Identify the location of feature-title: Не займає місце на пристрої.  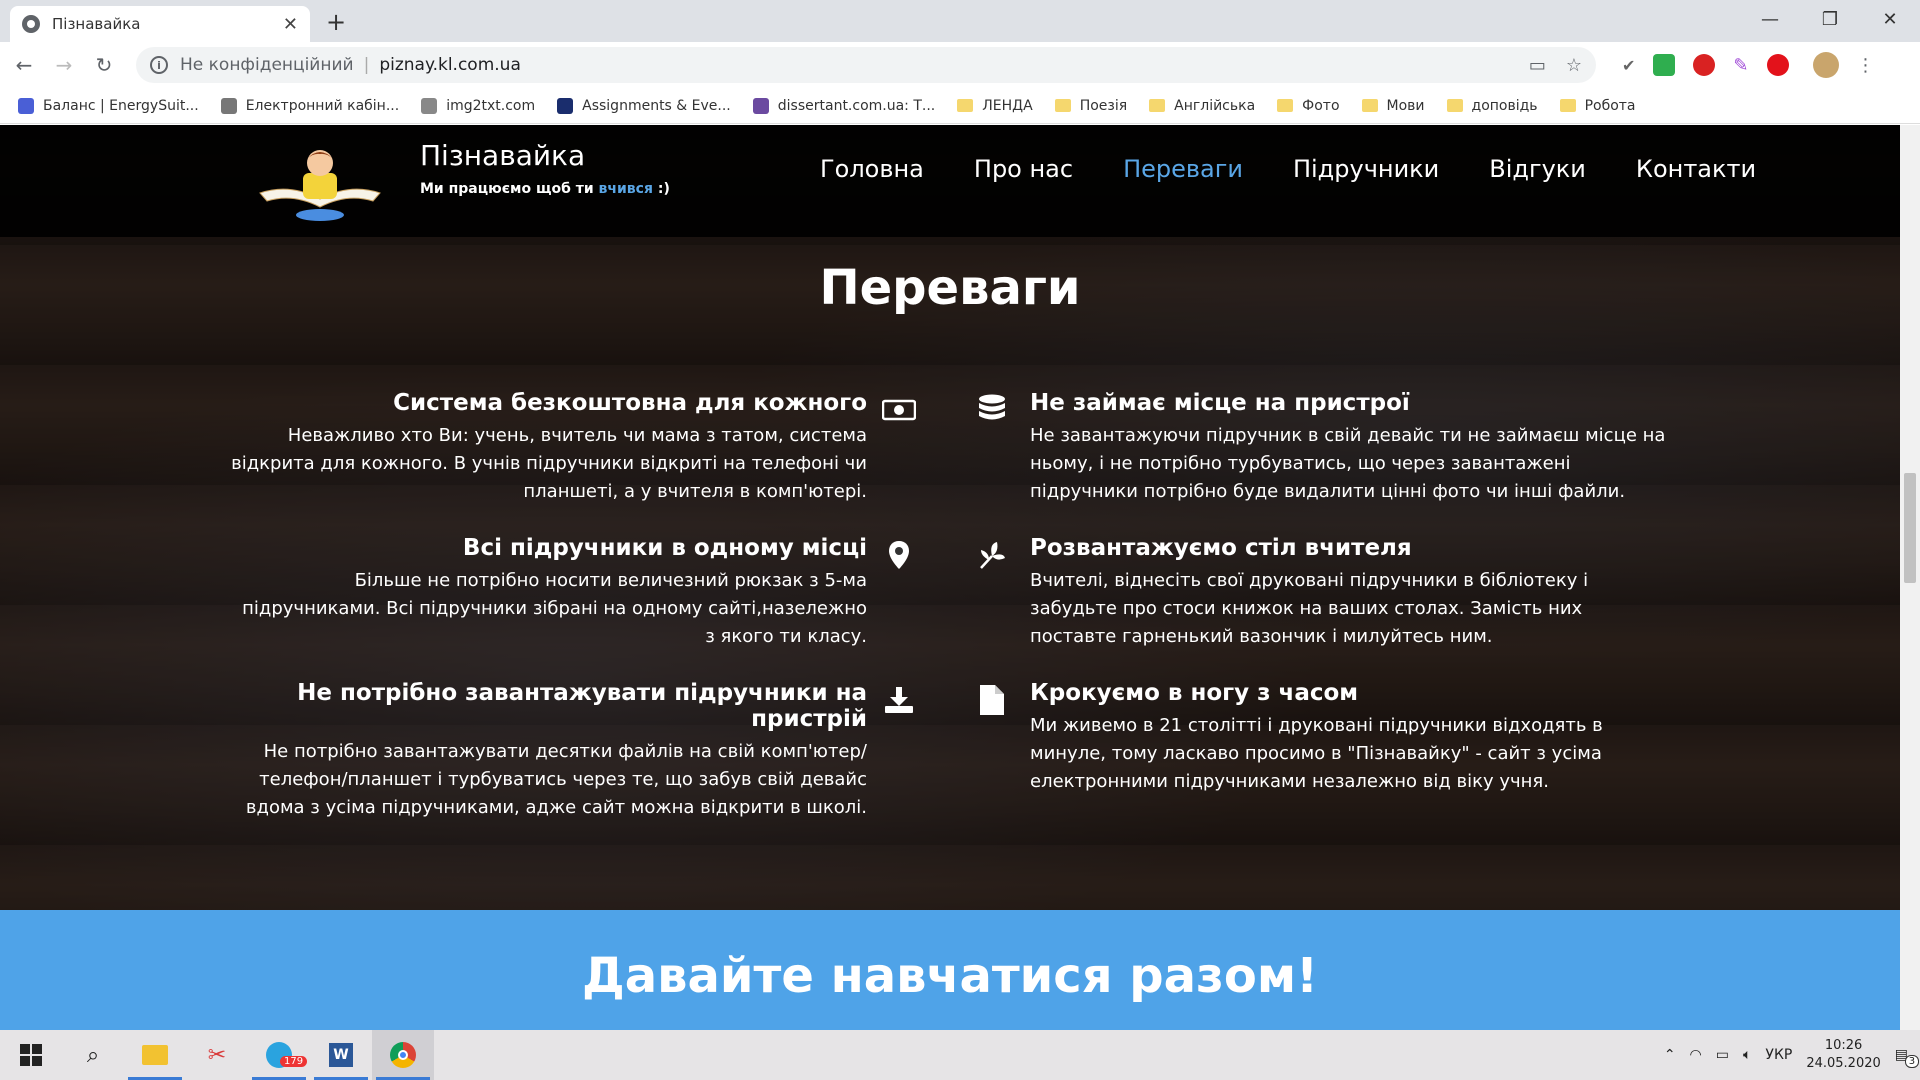
(1220, 403).